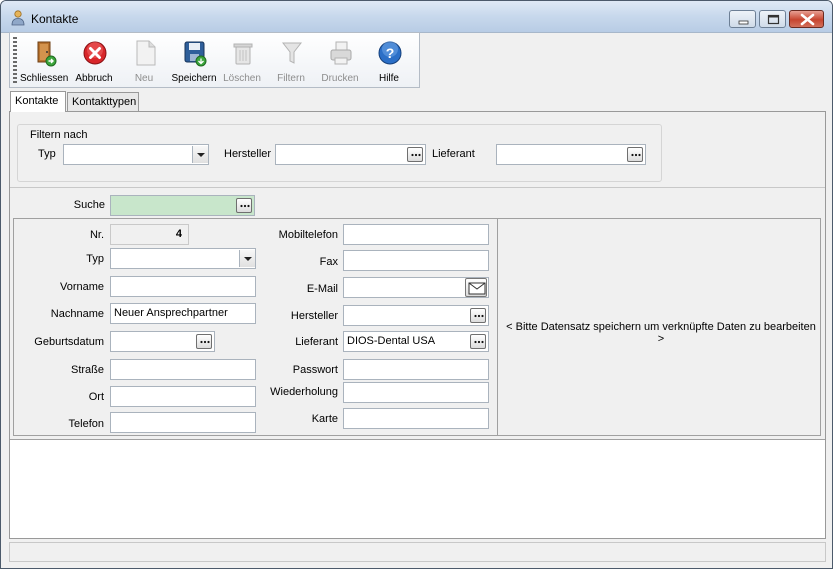  I want to click on close-form-button: Schliessen, so click(44, 61).